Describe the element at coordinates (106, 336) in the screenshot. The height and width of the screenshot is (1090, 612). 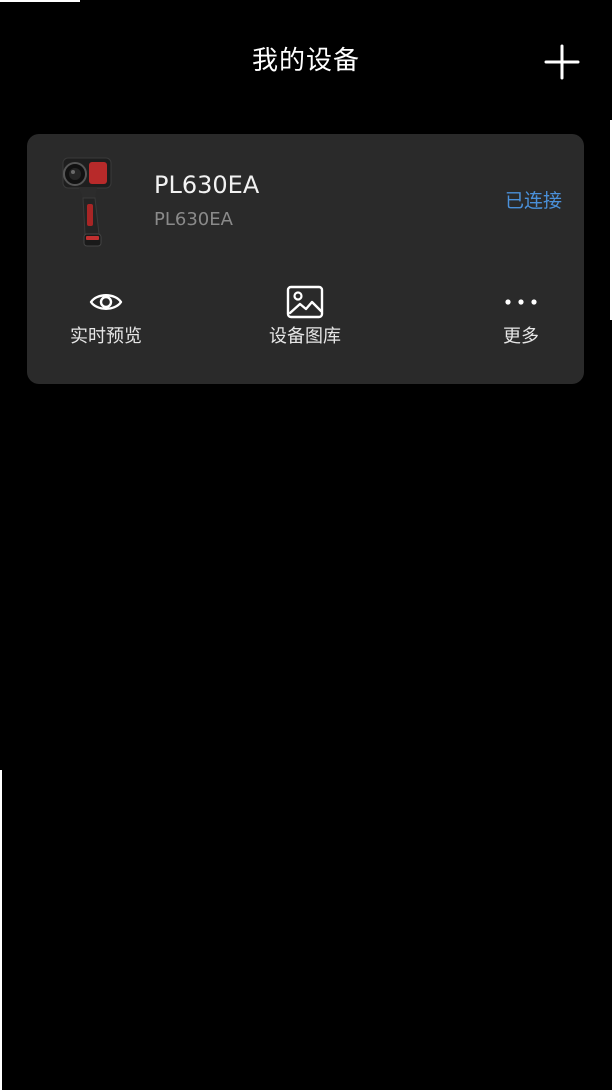
I see `live-preview-label: 实时预览` at that location.